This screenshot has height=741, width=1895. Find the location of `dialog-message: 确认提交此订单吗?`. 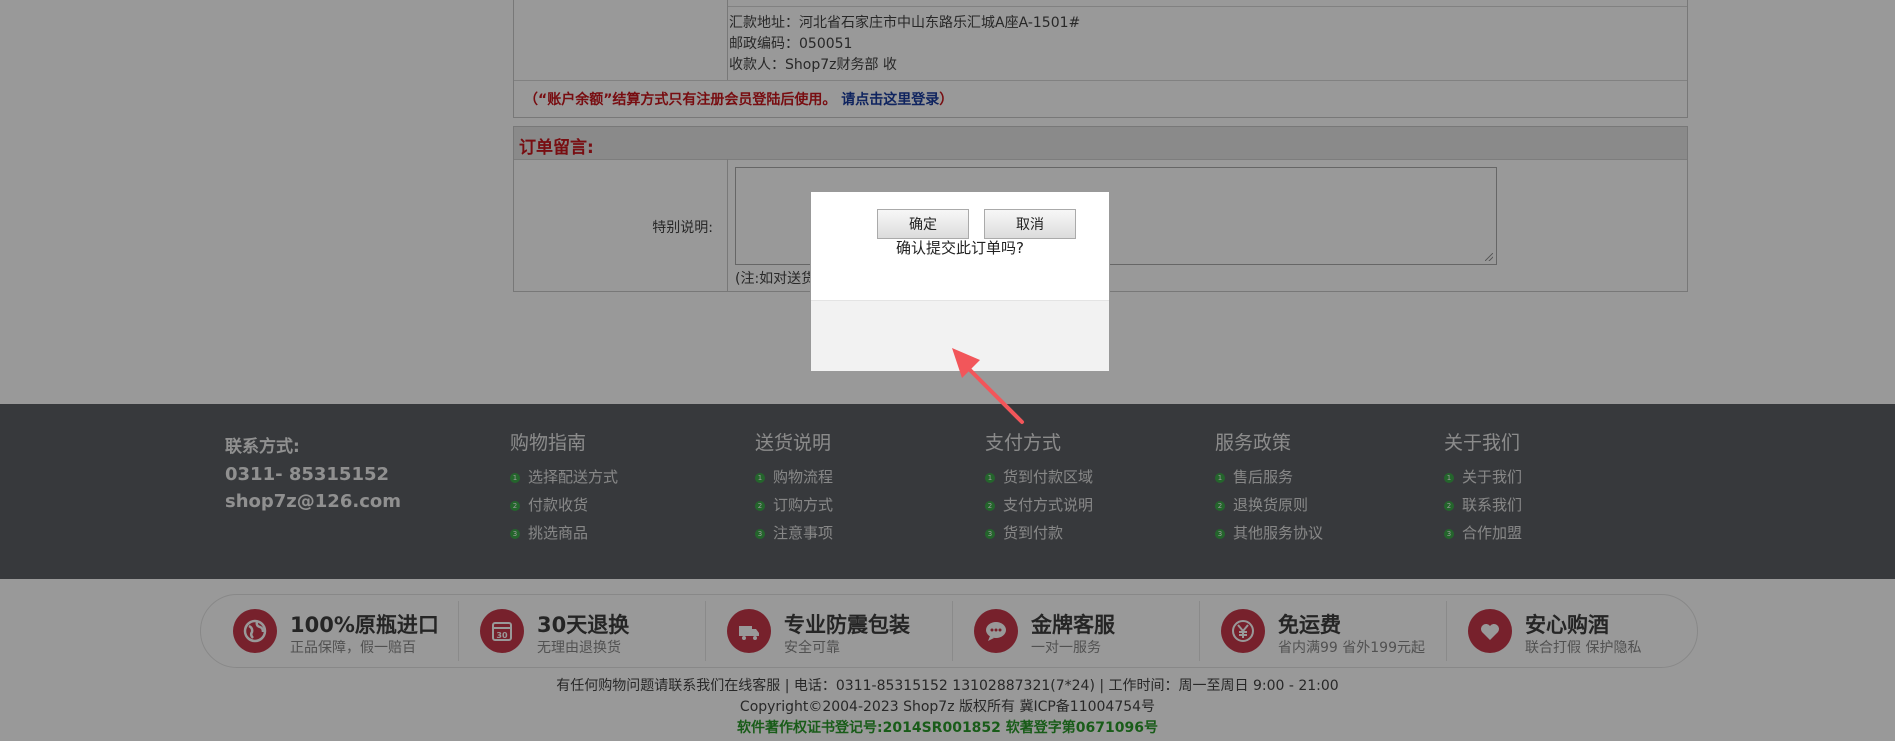

dialog-message: 确认提交此订单吗? is located at coordinates (960, 248).